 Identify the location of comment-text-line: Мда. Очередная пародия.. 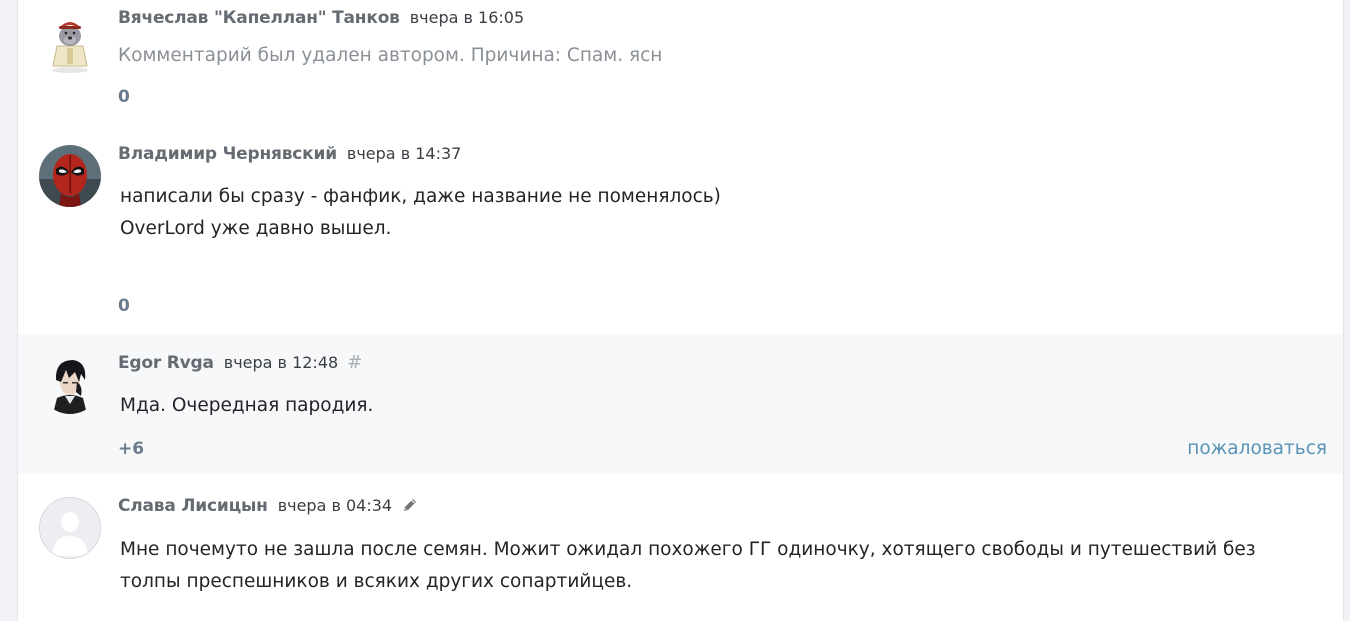
(247, 405).